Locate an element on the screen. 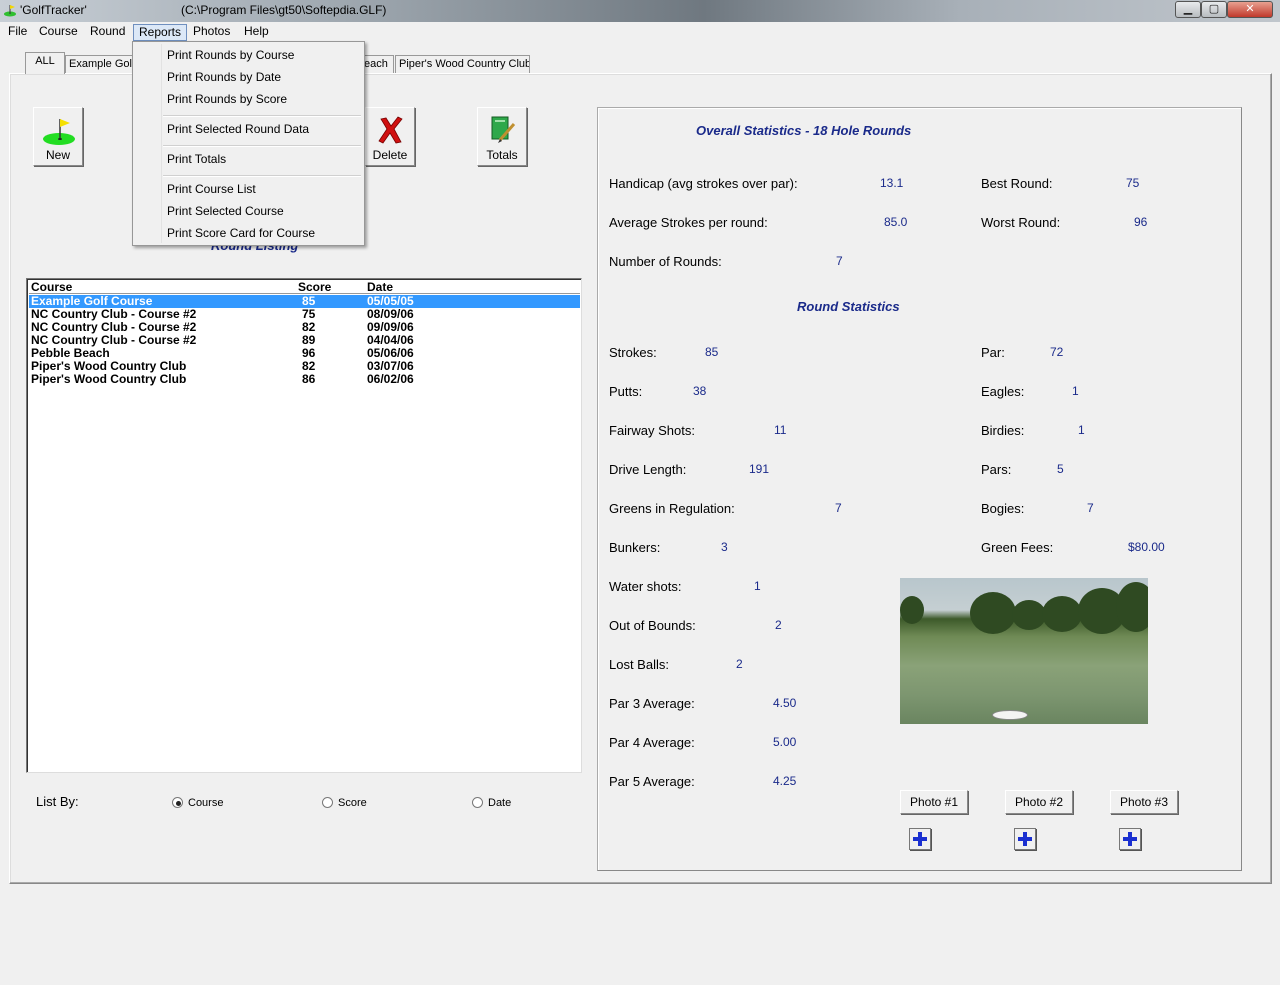  tab-example-golf: Example Golf is located at coordinates (100, 64).